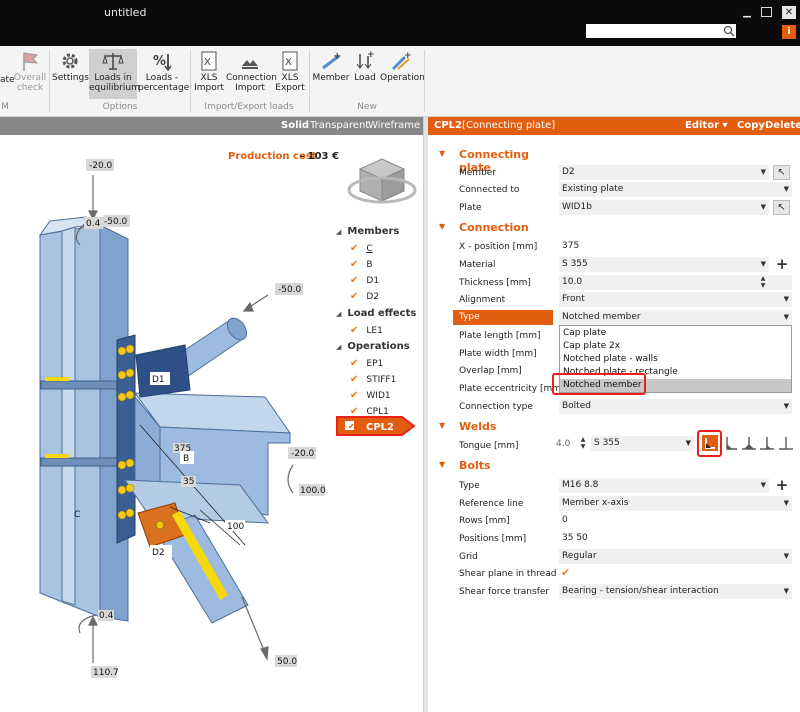  I want to click on tree-item-operation: ✔ EP1, so click(366, 363).